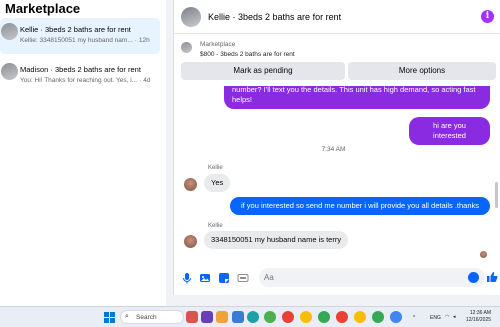  Describe the element at coordinates (205, 278) in the screenshot. I see `photo-icon` at that location.